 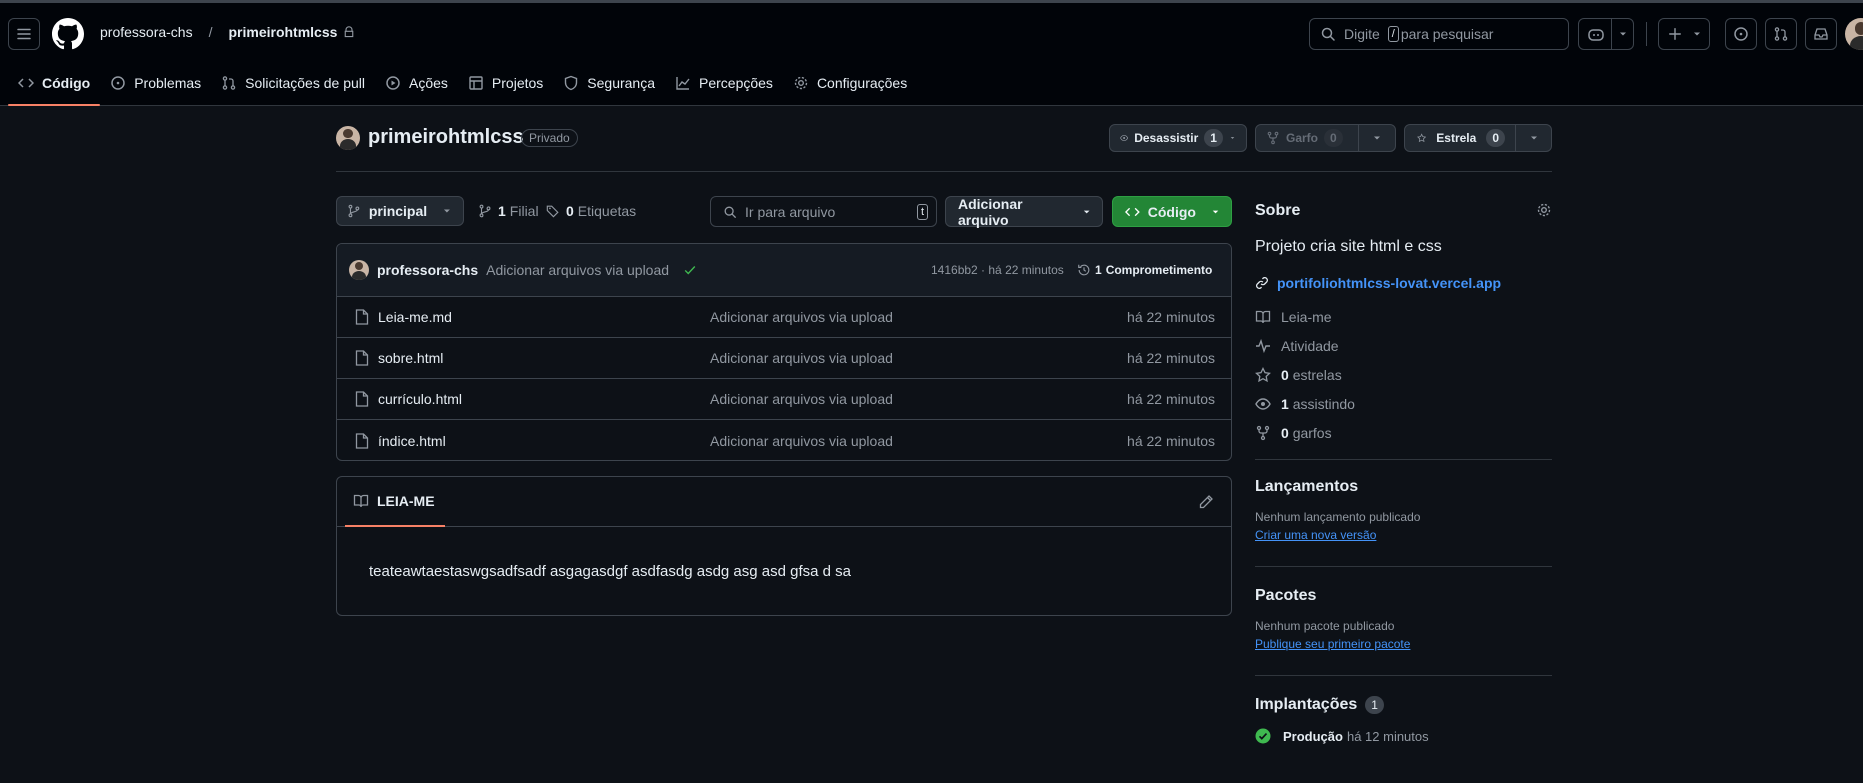 What do you see at coordinates (146, 32) in the screenshot?
I see `breadcrumb-owner: professora-chs` at bounding box center [146, 32].